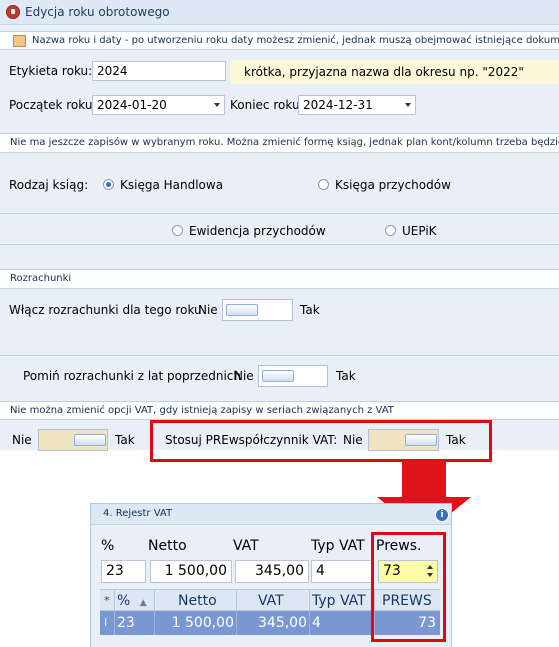 This screenshot has height=647, width=559. I want to click on window-title: Edycja roku obrotowego, so click(97, 12).